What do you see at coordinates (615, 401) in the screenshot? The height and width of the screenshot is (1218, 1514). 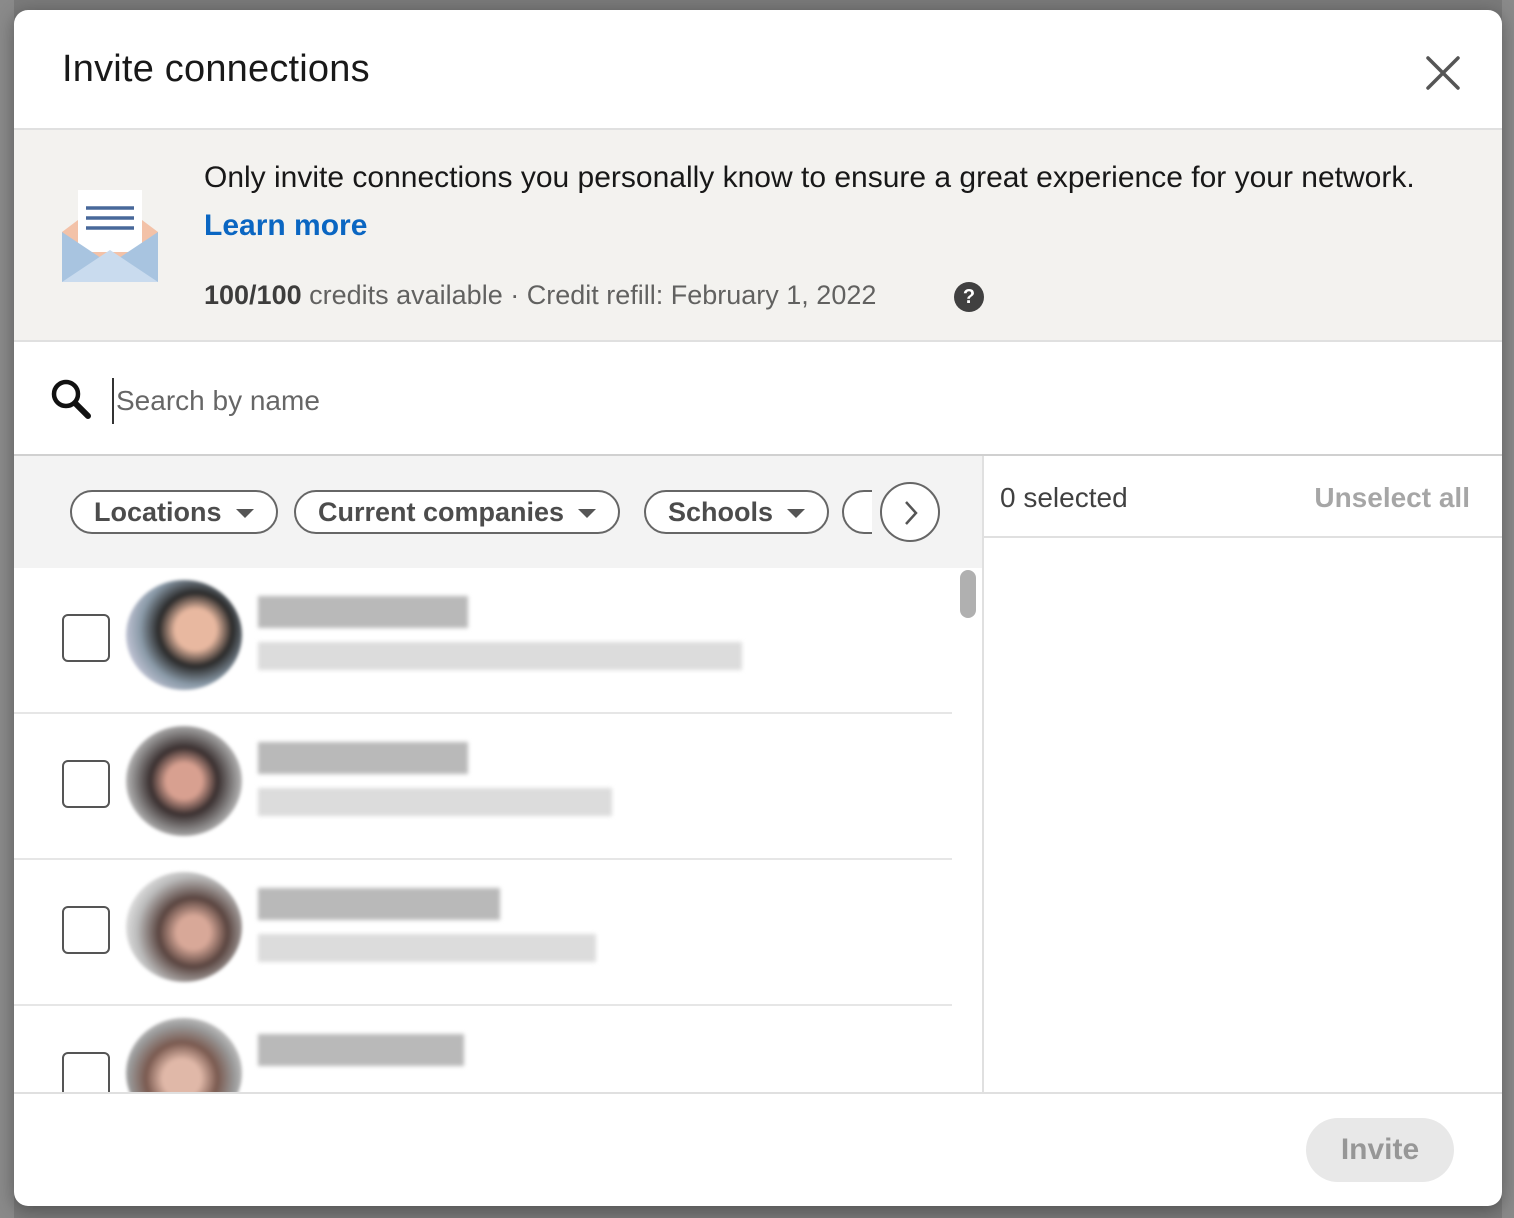 I see `search-input` at bounding box center [615, 401].